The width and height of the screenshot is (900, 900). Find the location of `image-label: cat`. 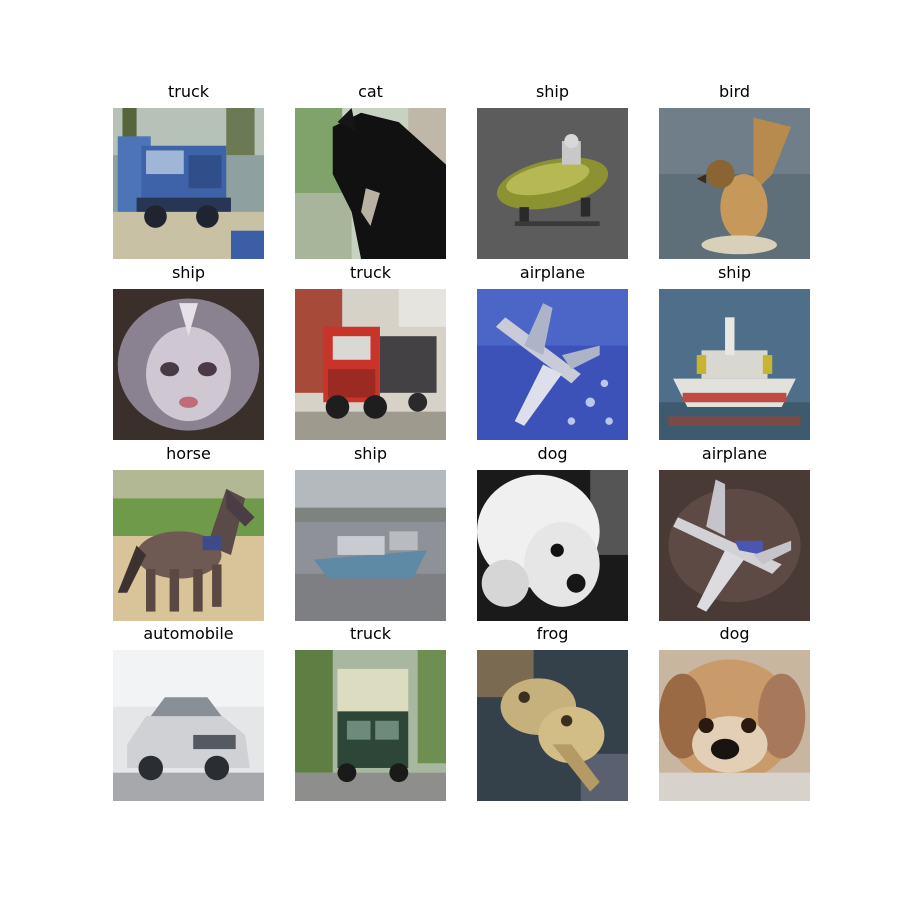

image-label: cat is located at coordinates (370, 91).